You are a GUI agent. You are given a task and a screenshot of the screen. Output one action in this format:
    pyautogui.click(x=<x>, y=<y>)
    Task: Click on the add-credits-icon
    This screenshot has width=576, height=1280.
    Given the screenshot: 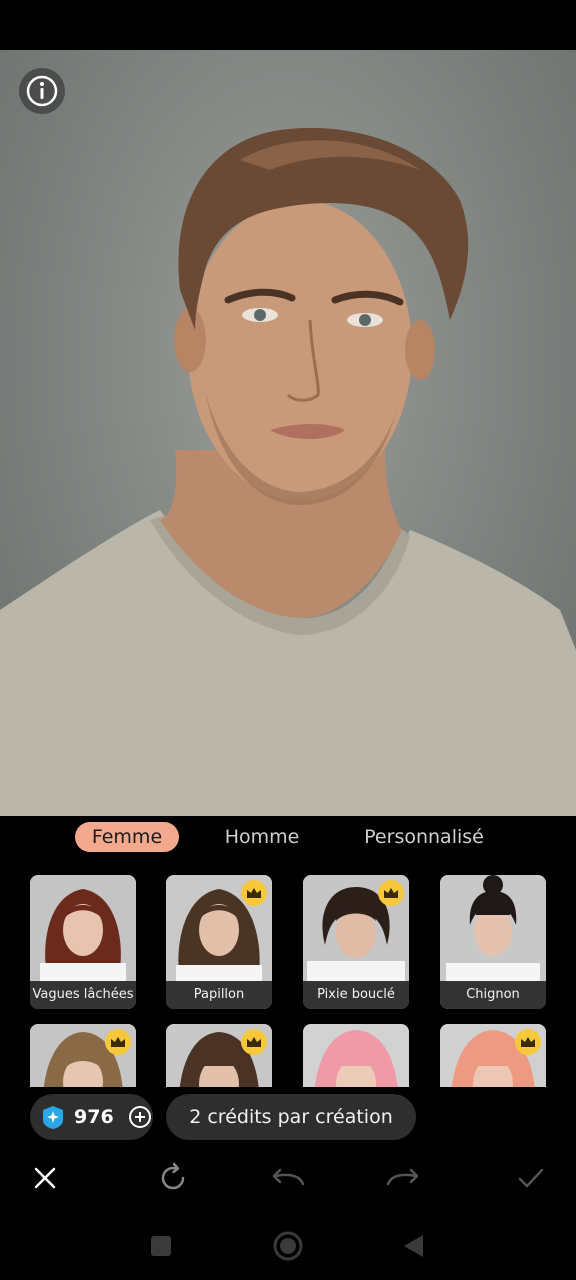 What is the action you would take?
    pyautogui.click(x=140, y=1117)
    